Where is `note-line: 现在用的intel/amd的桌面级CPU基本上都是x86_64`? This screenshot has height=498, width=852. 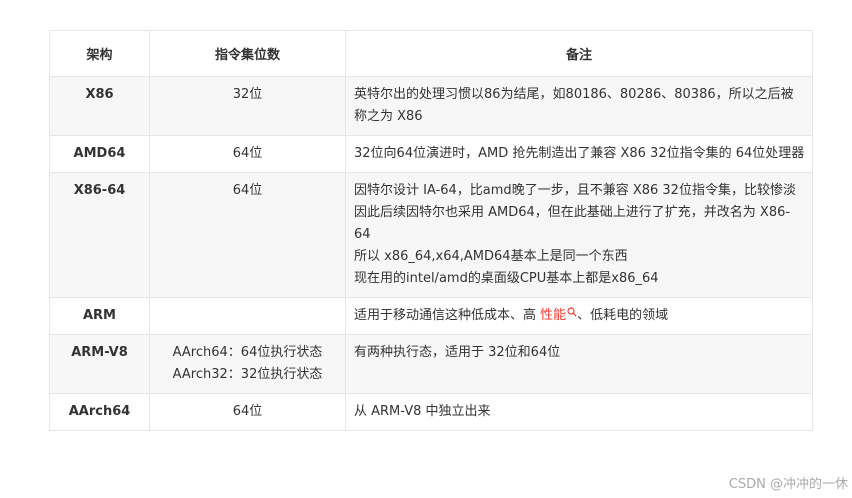 note-line: 现在用的intel/amd的桌面级CPU基本上都是x86_64 is located at coordinates (506, 278).